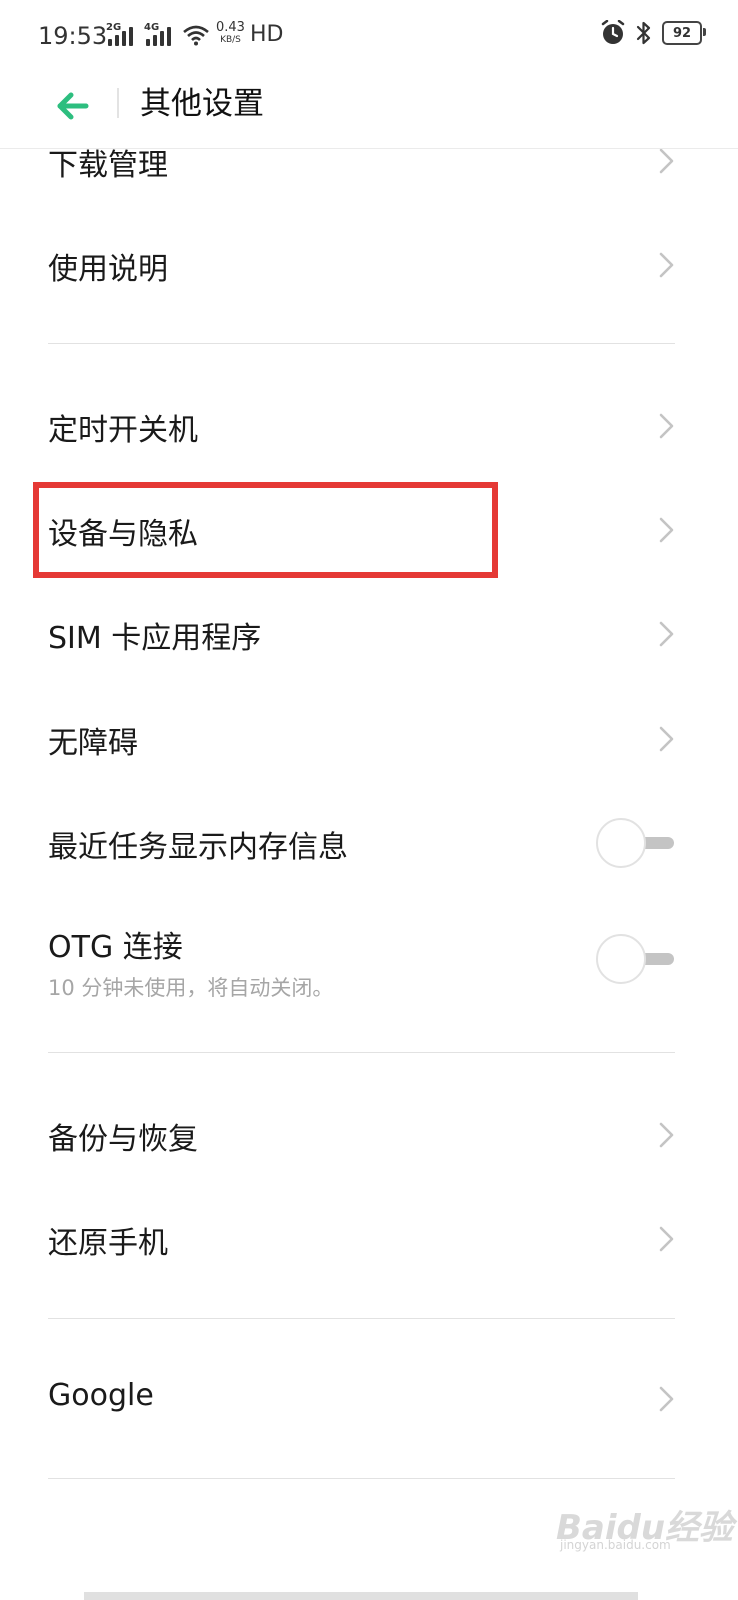  I want to click on network-speed: 0.43 KB/S, so click(230, 33).